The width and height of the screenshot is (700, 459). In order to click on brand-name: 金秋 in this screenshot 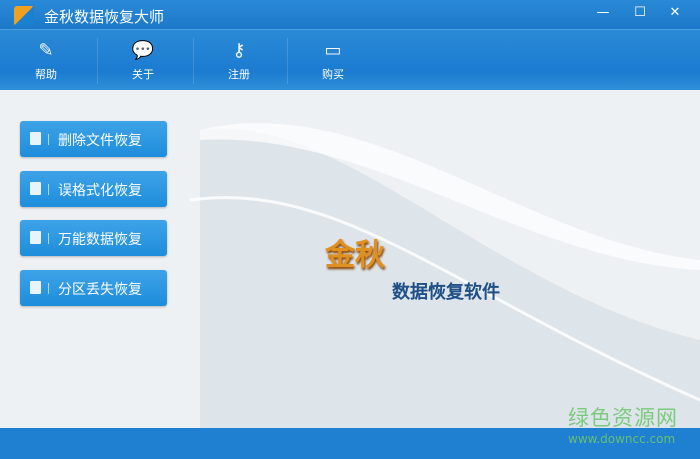, I will do `click(355, 255)`.